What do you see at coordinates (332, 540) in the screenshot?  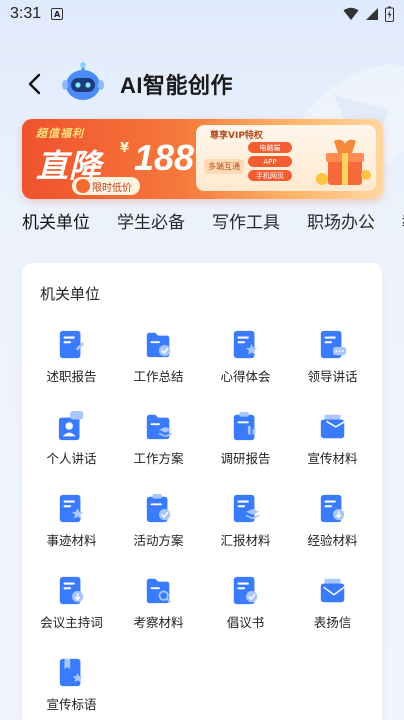 I see `grid-item-label: 经验材料` at bounding box center [332, 540].